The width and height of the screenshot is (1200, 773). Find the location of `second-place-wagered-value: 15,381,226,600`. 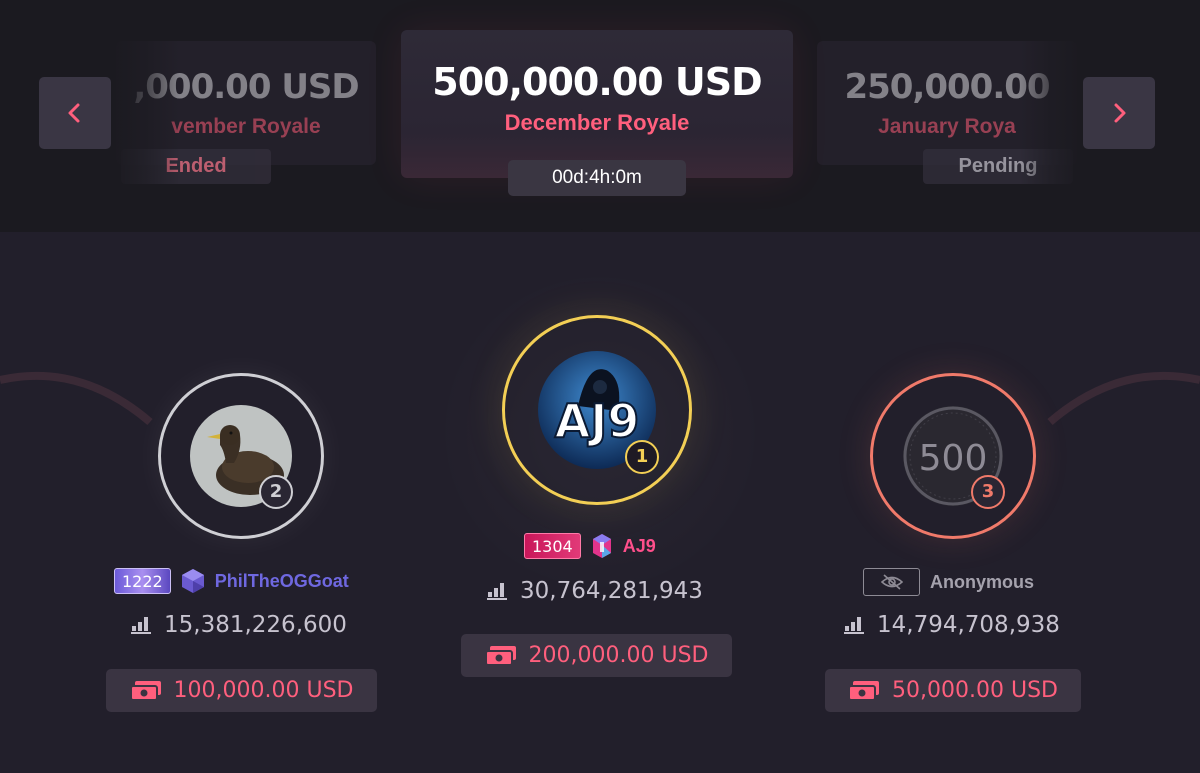

second-place-wagered-value: 15,381,226,600 is located at coordinates (255, 625).